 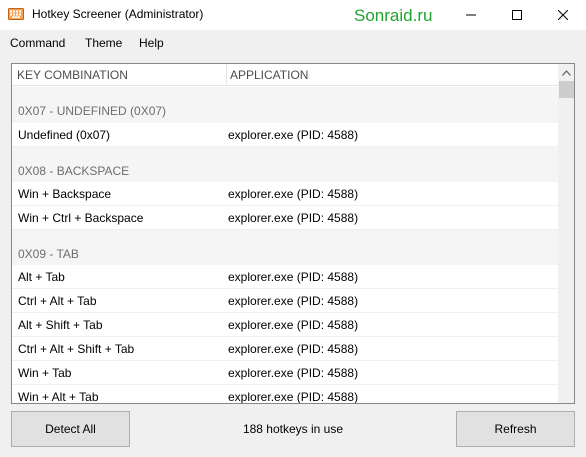 I want to click on close-button, so click(x=563, y=15).